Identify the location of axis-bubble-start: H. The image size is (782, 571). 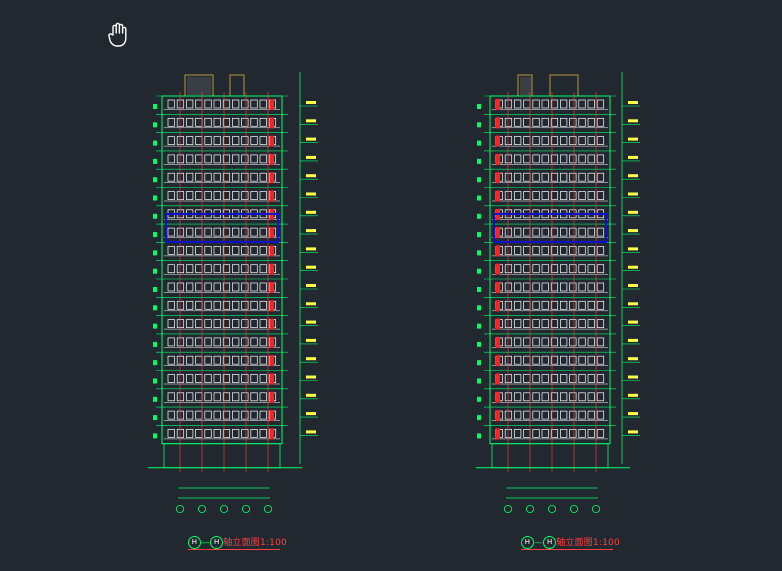
(194, 542).